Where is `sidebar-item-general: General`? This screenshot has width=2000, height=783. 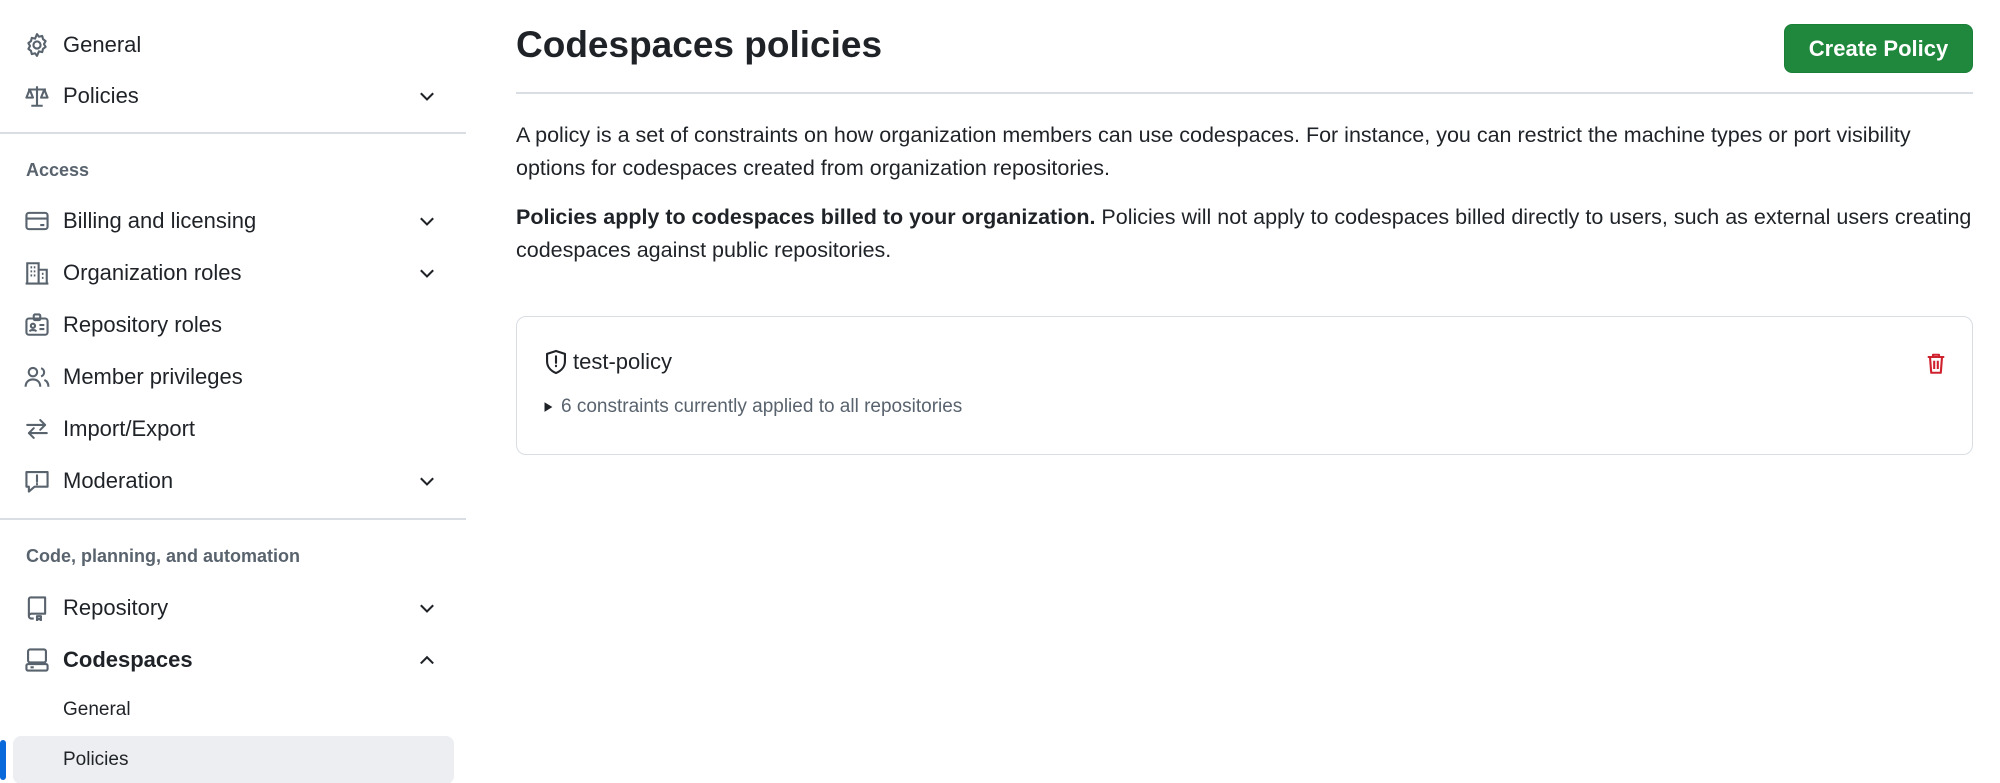 sidebar-item-general: General is located at coordinates (233, 45).